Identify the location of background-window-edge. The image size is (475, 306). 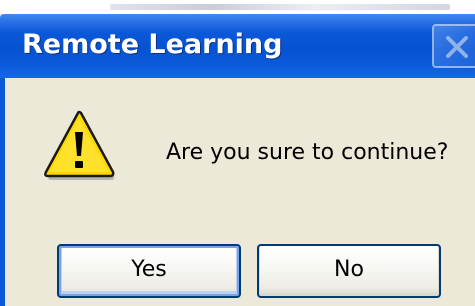
(280, 7).